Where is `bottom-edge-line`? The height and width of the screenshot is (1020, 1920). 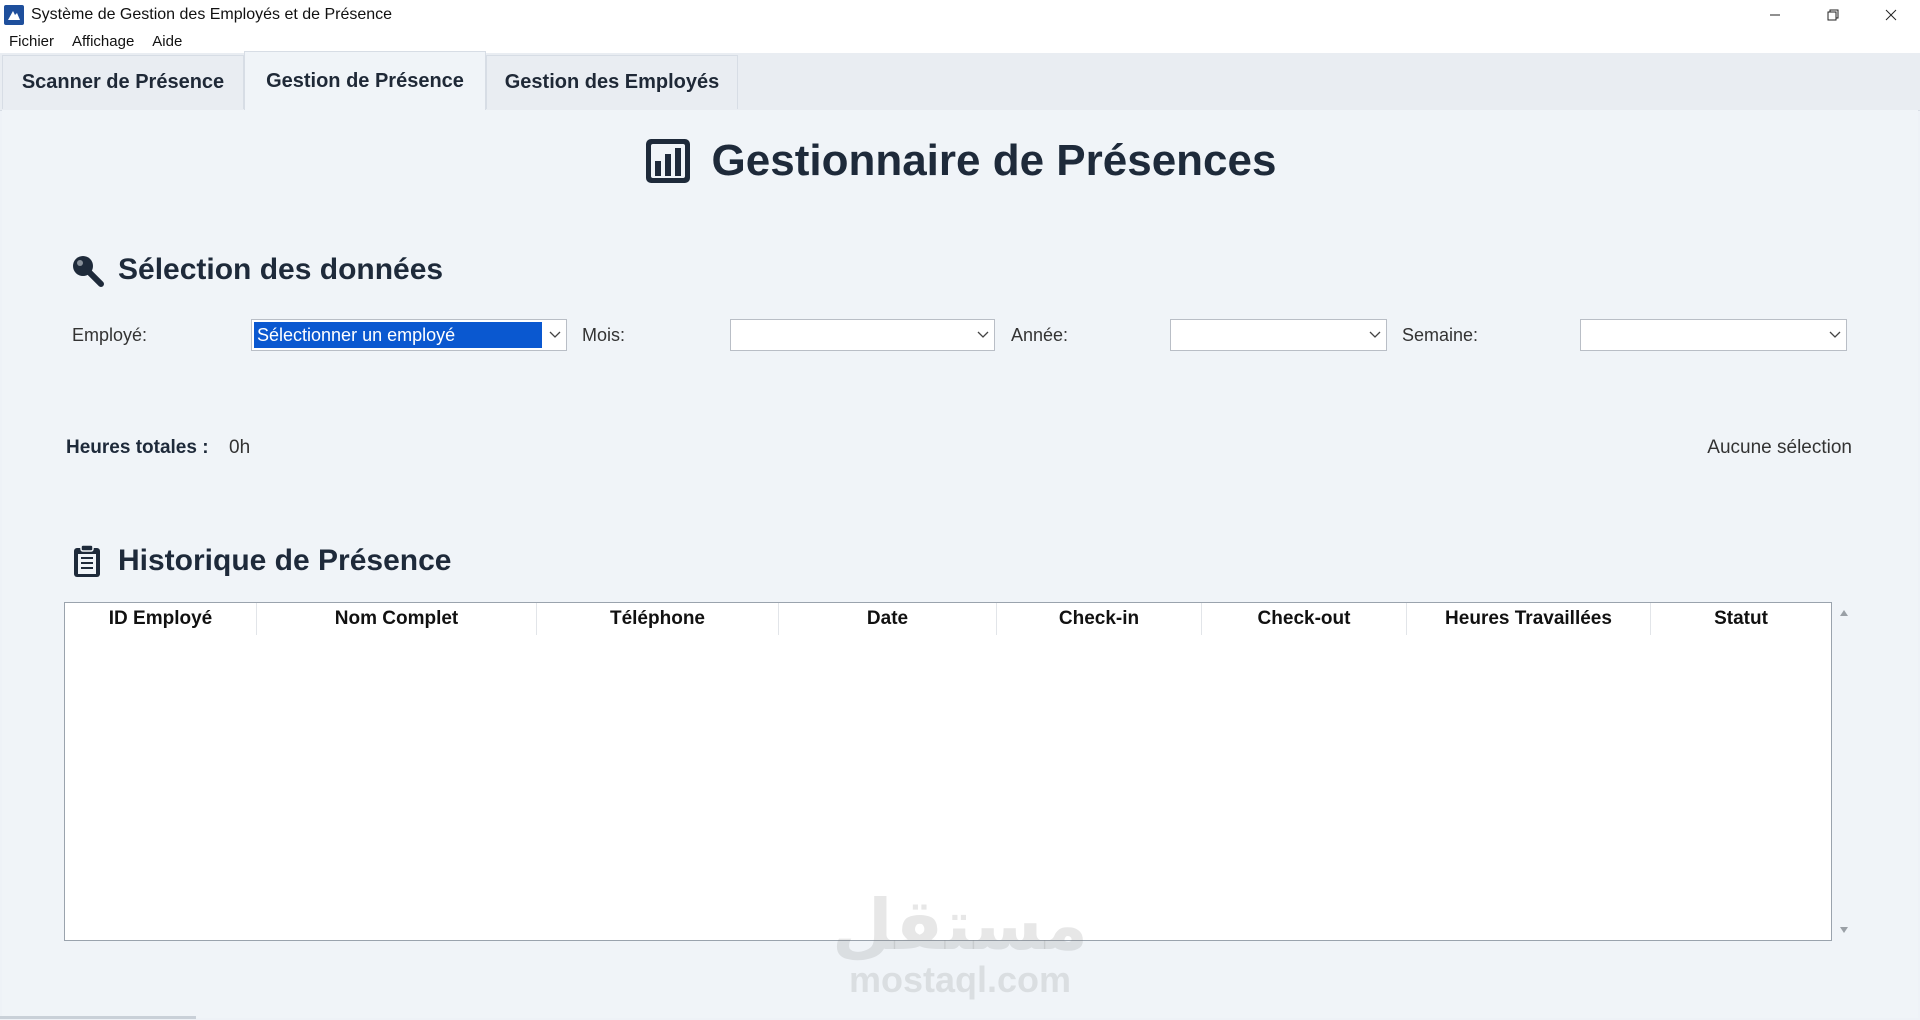 bottom-edge-line is located at coordinates (98, 1017).